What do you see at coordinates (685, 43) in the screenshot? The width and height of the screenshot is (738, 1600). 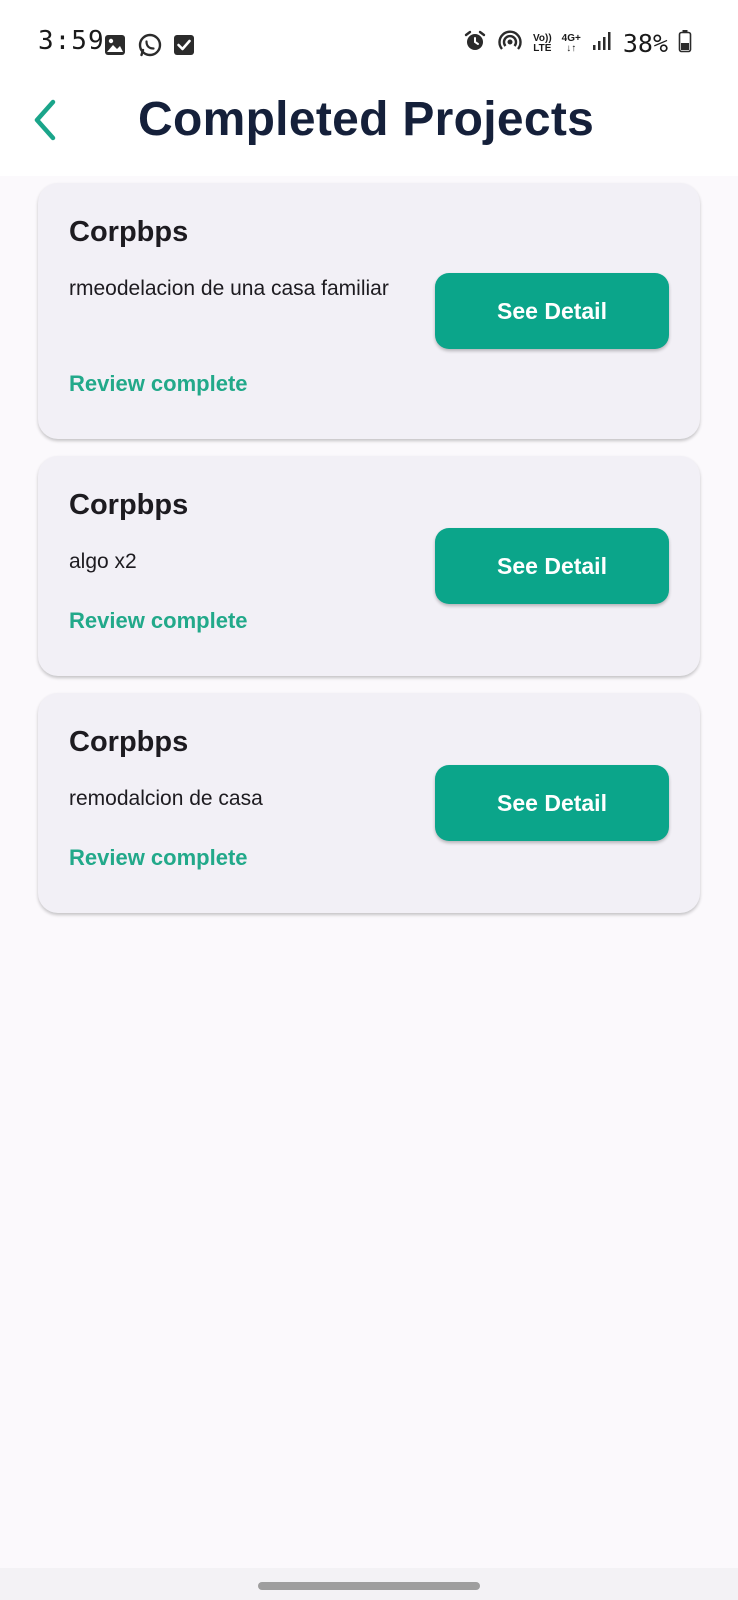 I see `battery-icon` at bounding box center [685, 43].